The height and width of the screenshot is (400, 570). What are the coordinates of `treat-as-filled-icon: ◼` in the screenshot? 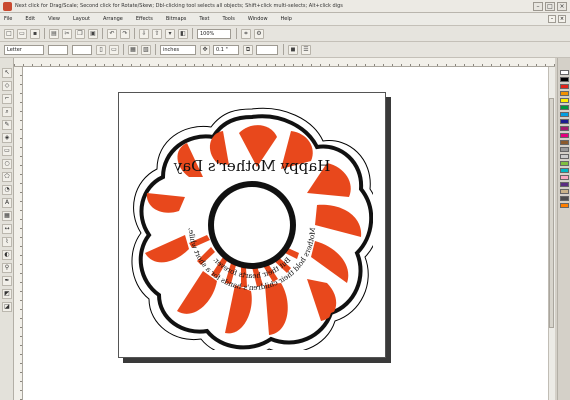 It's located at (293, 49).